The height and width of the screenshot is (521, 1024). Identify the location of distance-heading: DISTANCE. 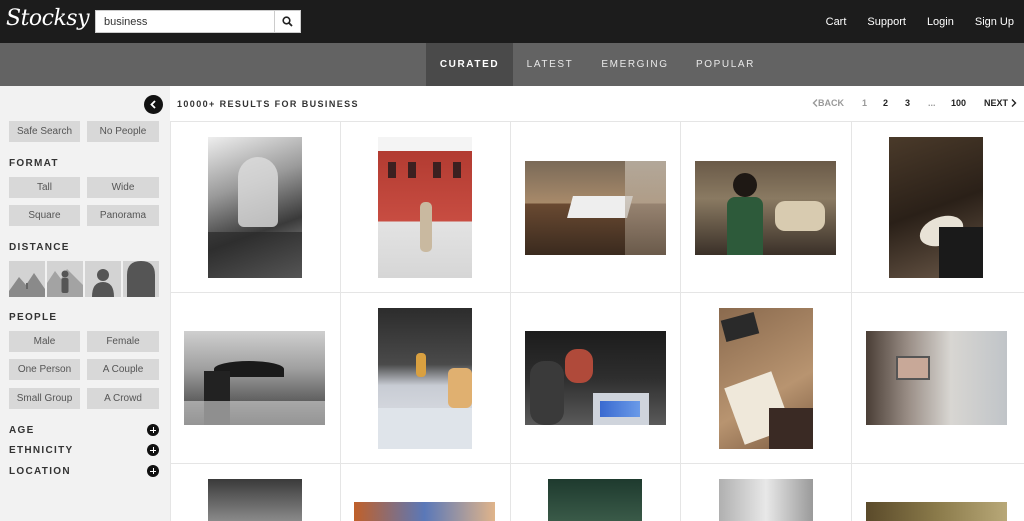
(39, 247).